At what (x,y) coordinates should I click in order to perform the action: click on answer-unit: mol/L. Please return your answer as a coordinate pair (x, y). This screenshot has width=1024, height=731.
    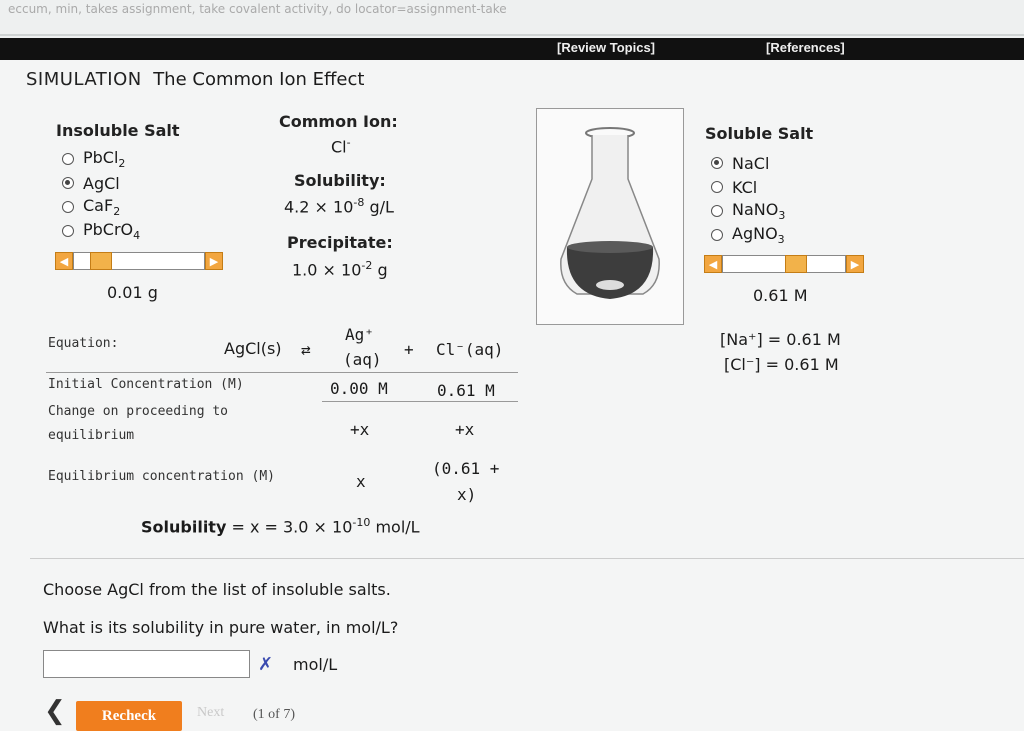
    Looking at the image, I should click on (315, 664).